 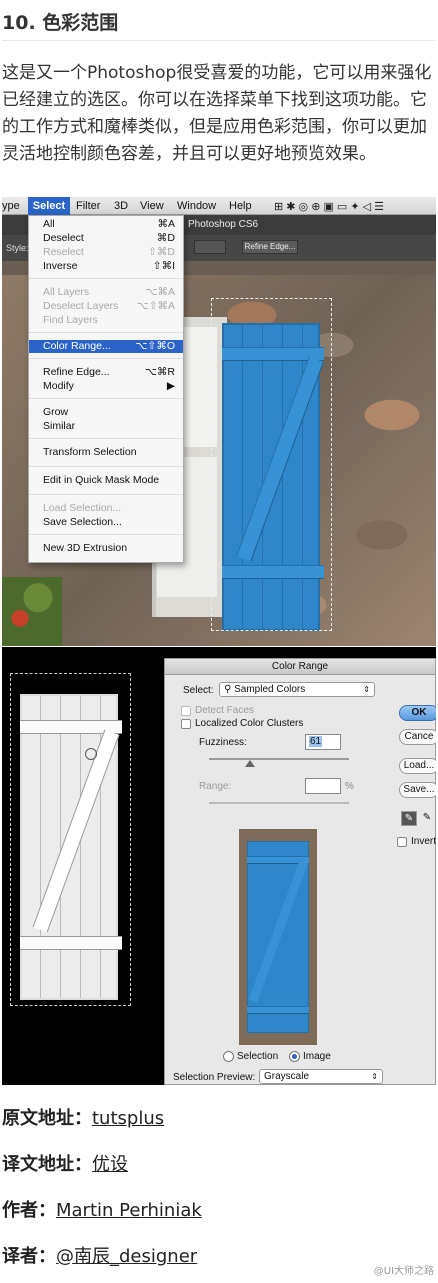 I want to click on menu-item-label: Grow, so click(x=56, y=412).